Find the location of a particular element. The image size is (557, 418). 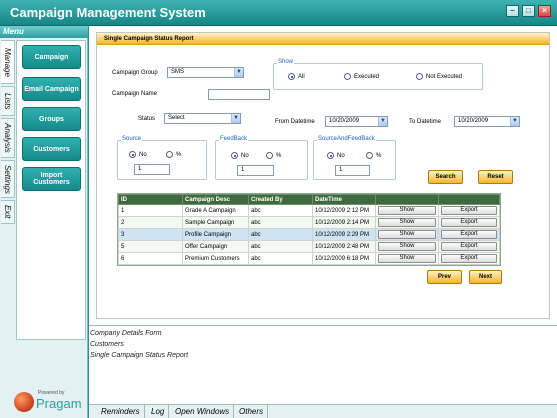

window-controls: – □ × is located at coordinates (528, 11).